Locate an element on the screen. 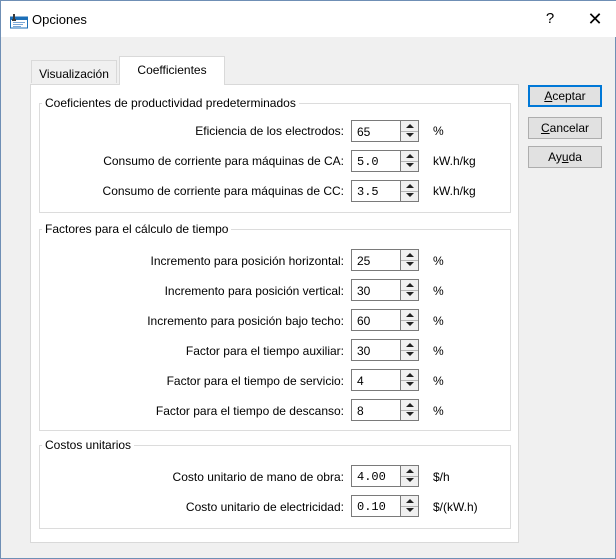 The image size is (616, 559). spinner-value: 3.5 is located at coordinates (368, 192).